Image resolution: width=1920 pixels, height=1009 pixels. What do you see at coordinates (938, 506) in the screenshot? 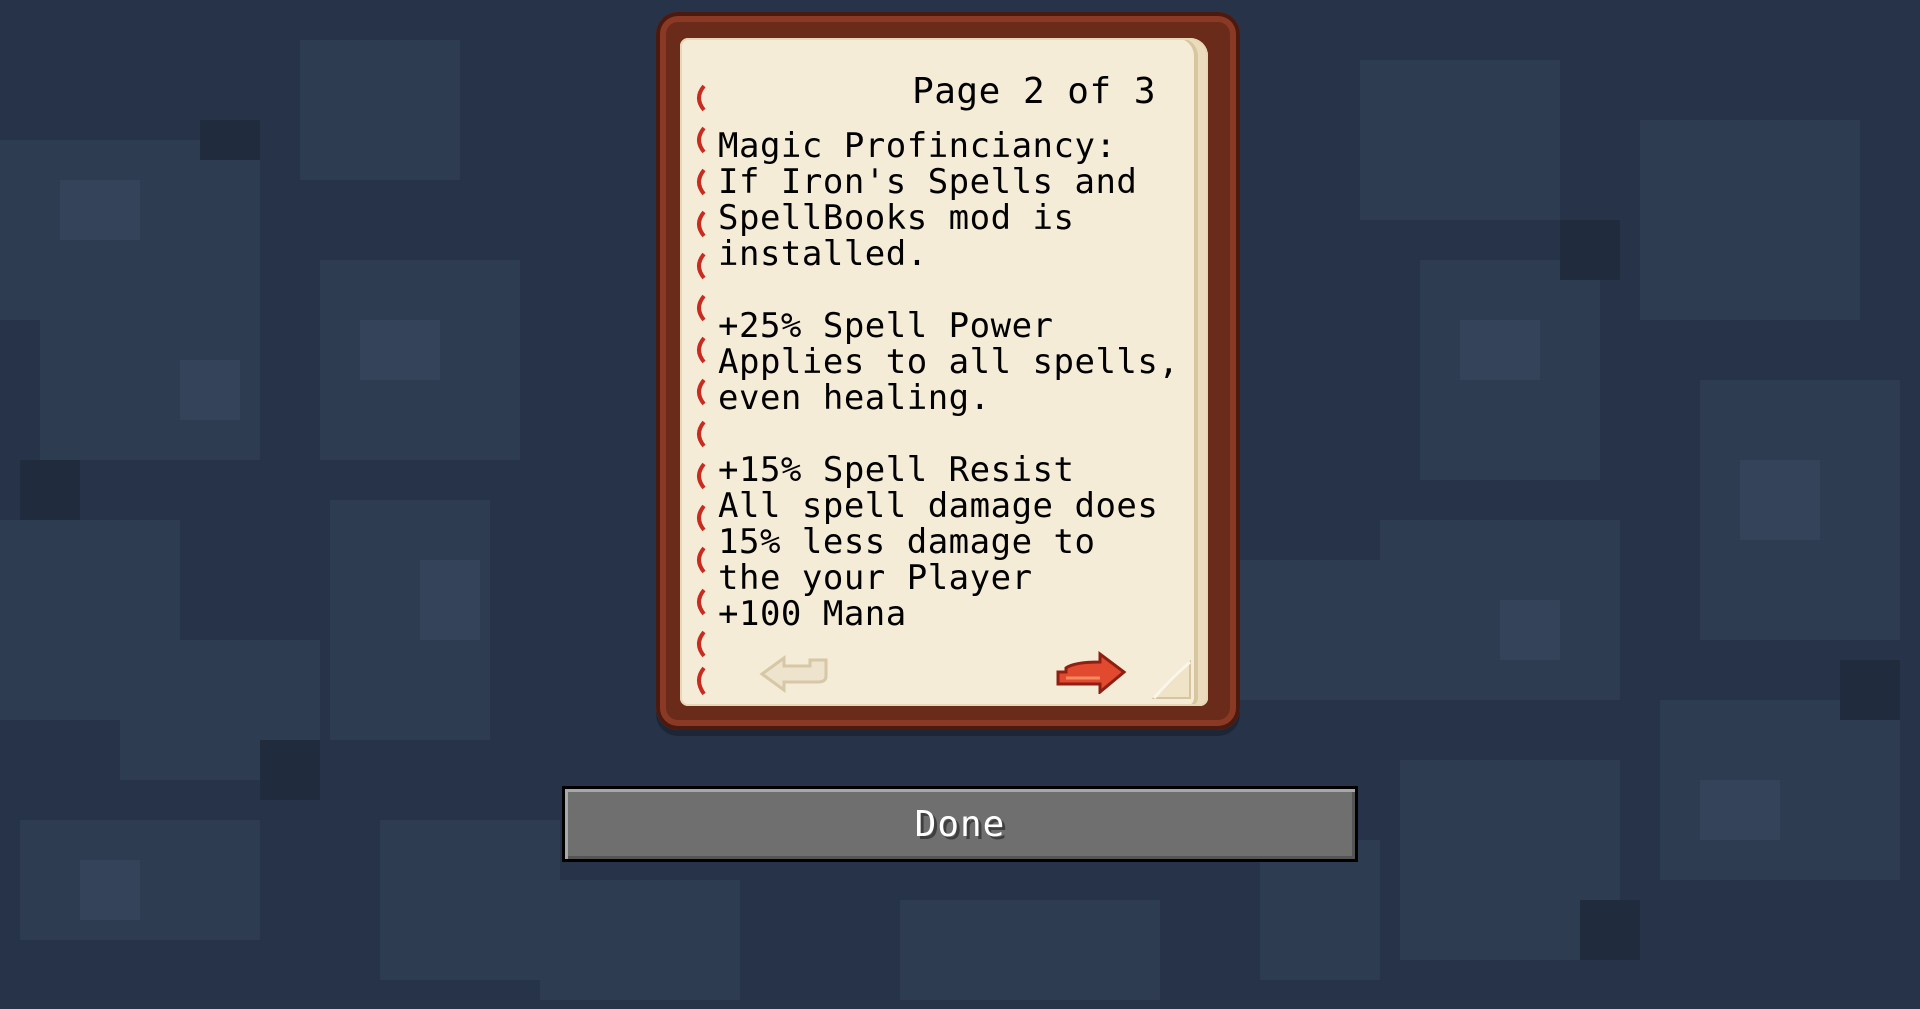
I see `text-line: All spell damage does` at bounding box center [938, 506].